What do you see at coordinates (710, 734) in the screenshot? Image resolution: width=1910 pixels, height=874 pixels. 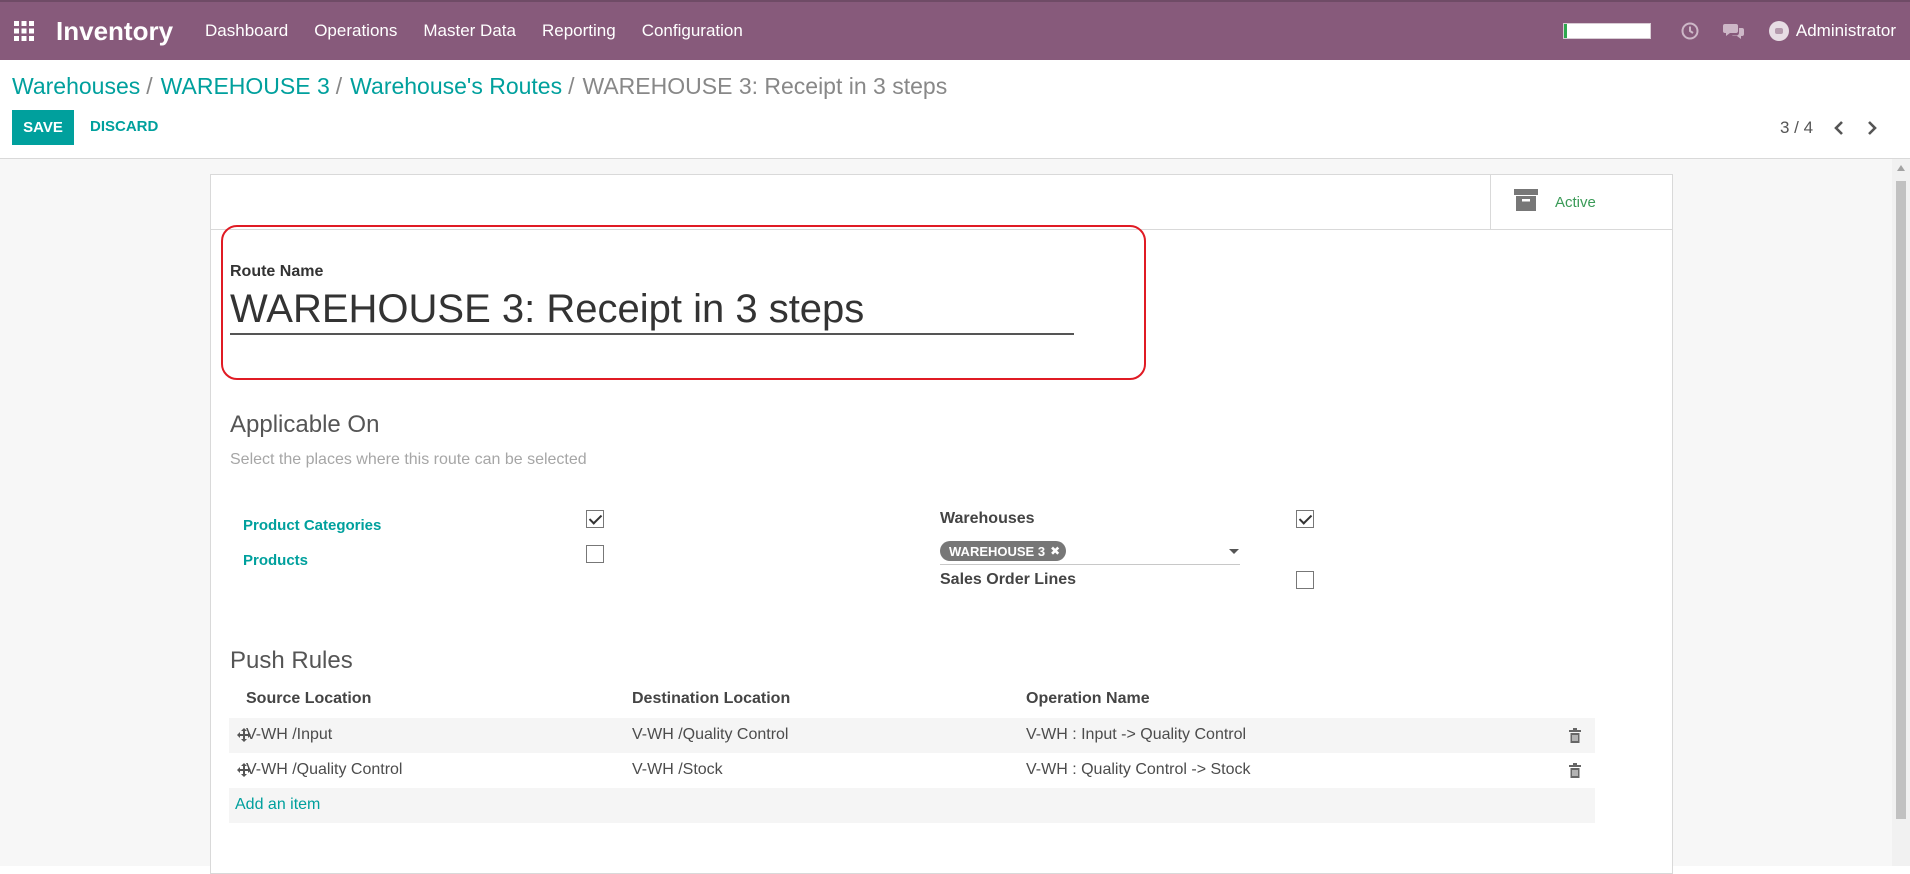 I see `row-destination-location: V-WH /Quality Control` at bounding box center [710, 734].